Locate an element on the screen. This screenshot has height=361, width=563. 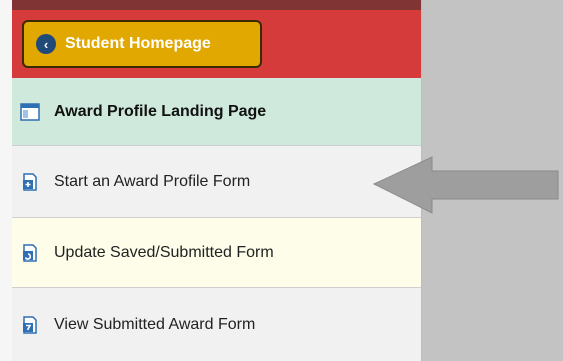
student-homepage-button: ‹ Student Homepage is located at coordinates (142, 44).